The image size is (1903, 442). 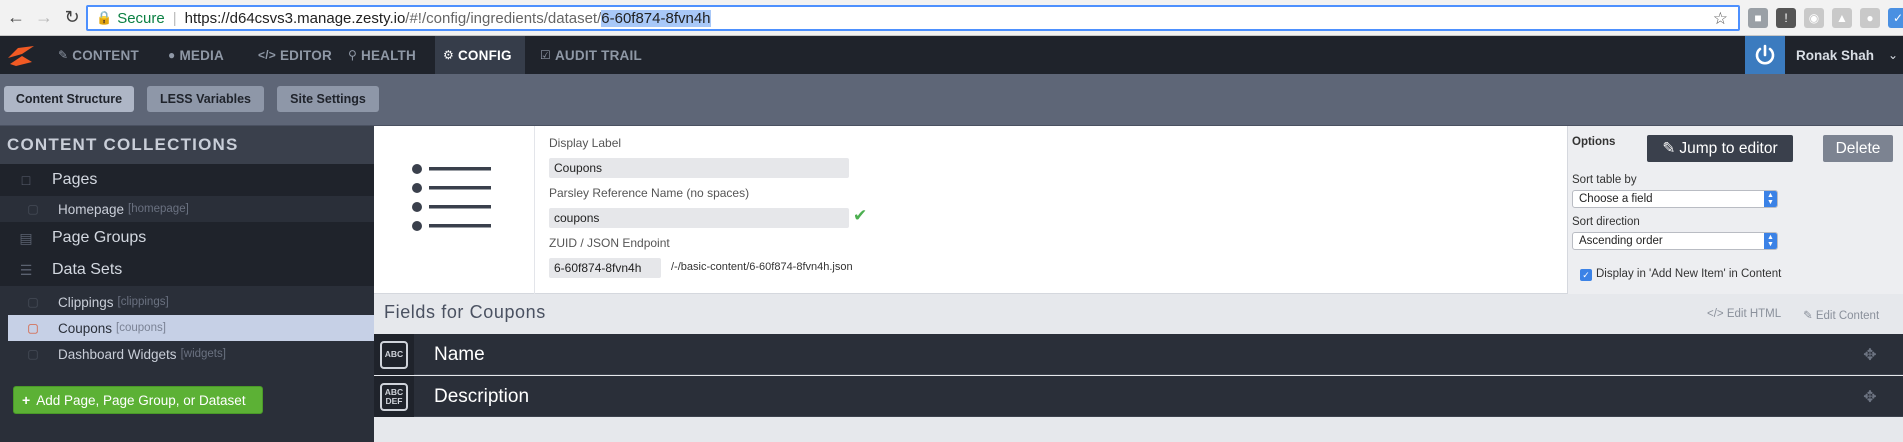 What do you see at coordinates (1786, 18) in the screenshot?
I see `extension-icon: !` at bounding box center [1786, 18].